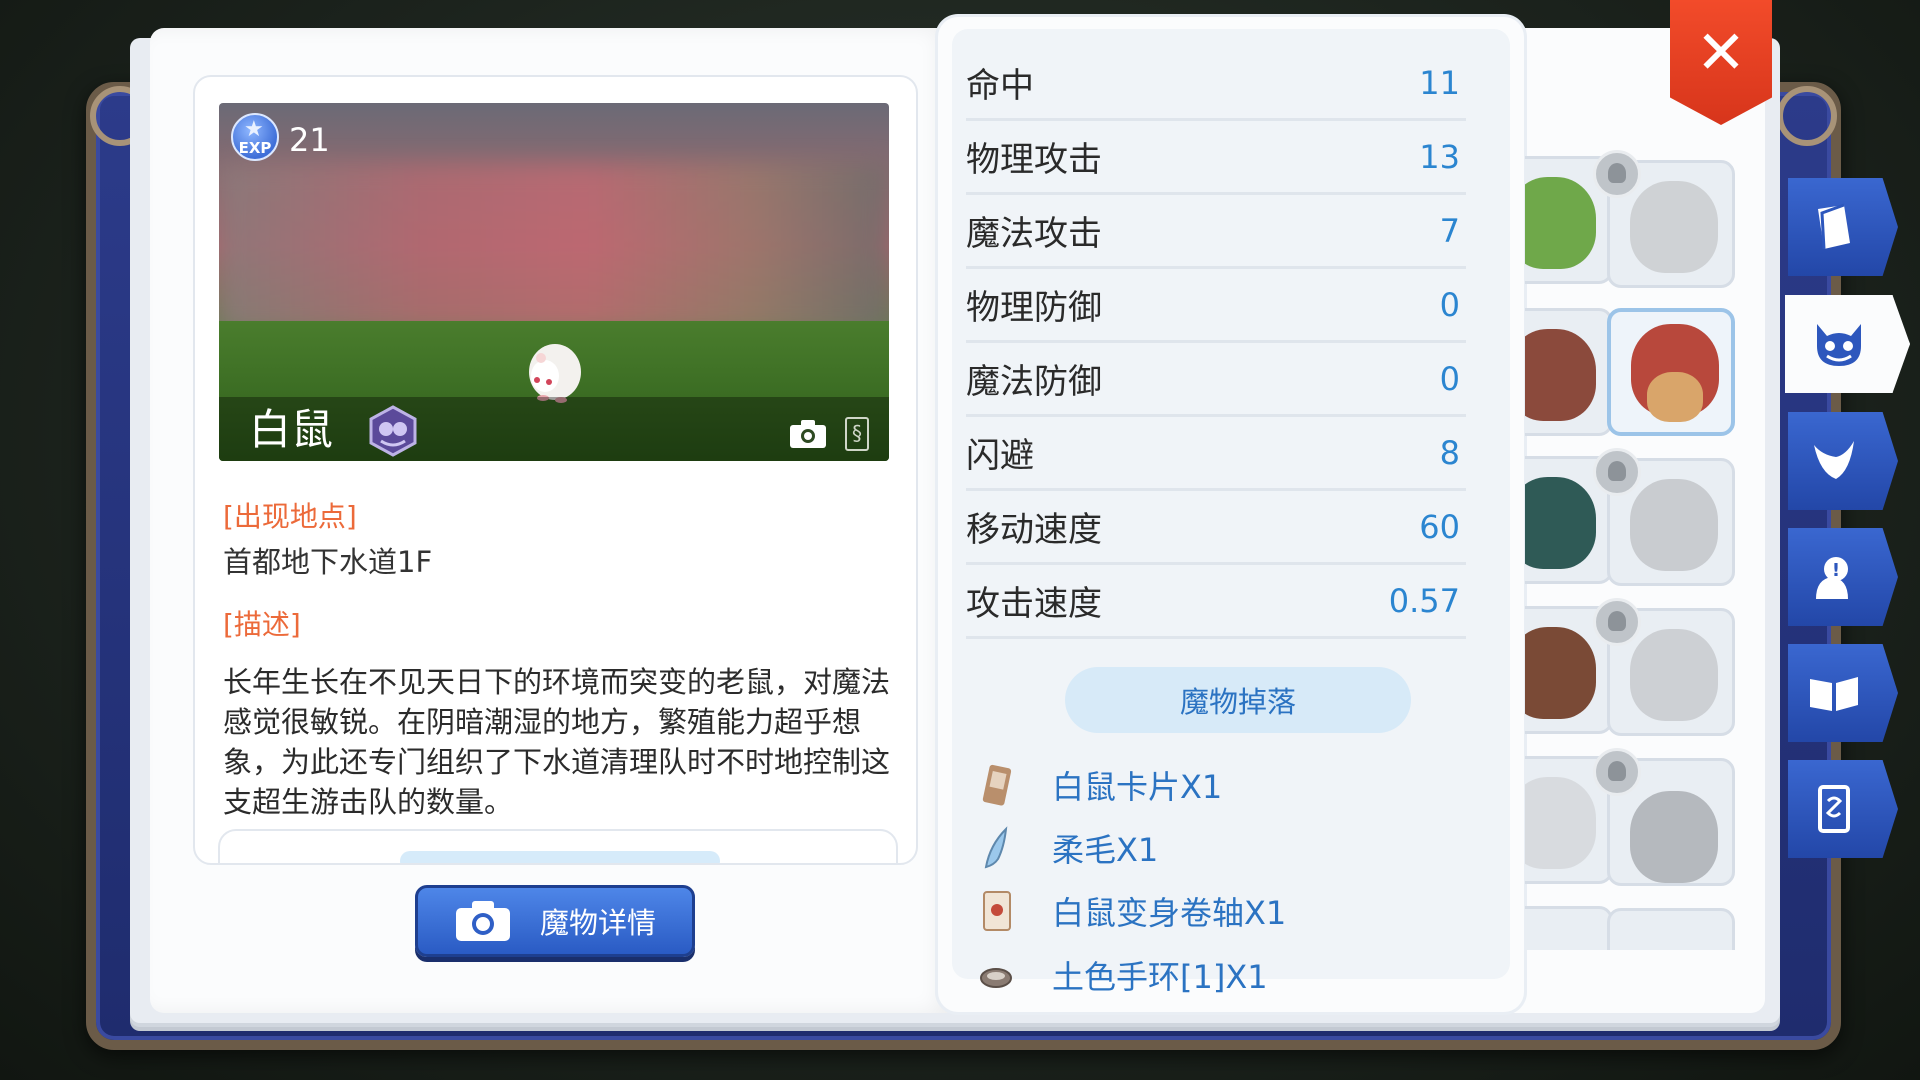 Image resolution: width=1920 pixels, height=1080 pixels. What do you see at coordinates (1216, 84) in the screenshot?
I see `stat-row-hit: 命中 11` at bounding box center [1216, 84].